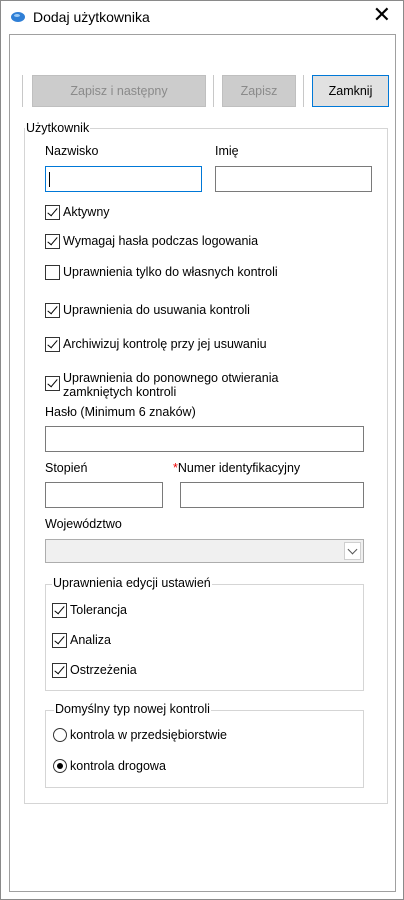 The height and width of the screenshot is (900, 404). I want to click on warnings-checkbox-row: Ostrzeżenia, so click(94, 670).